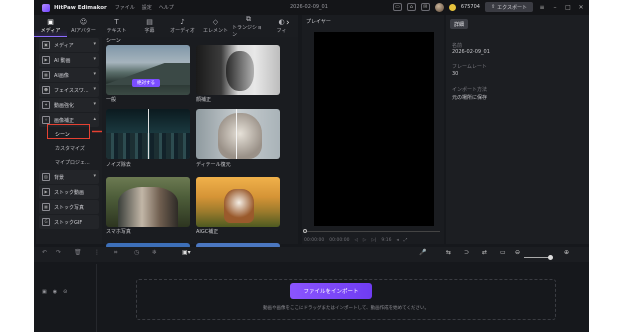  What do you see at coordinates (374, 129) in the screenshot?
I see `preview-screen` at bounding box center [374, 129].